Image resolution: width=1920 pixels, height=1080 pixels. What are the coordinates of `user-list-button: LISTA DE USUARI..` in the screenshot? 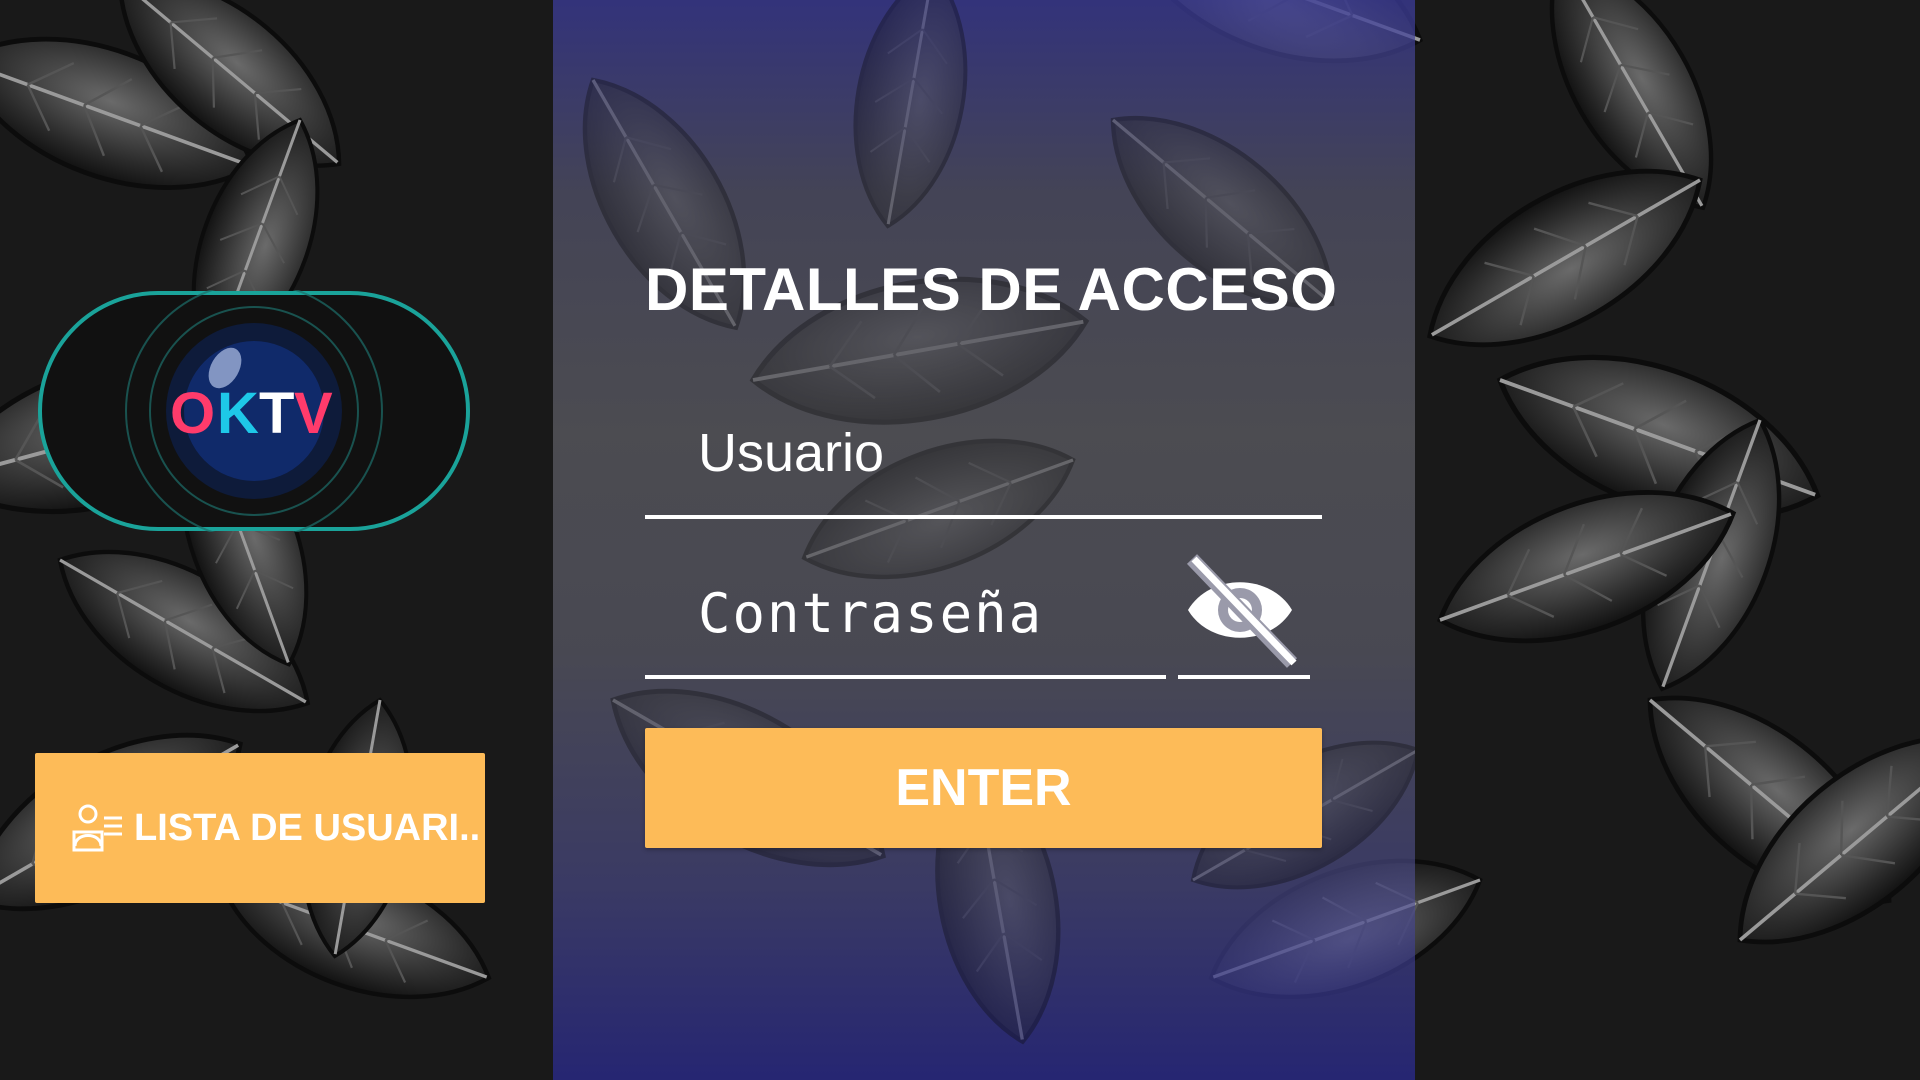 It's located at (260, 828).